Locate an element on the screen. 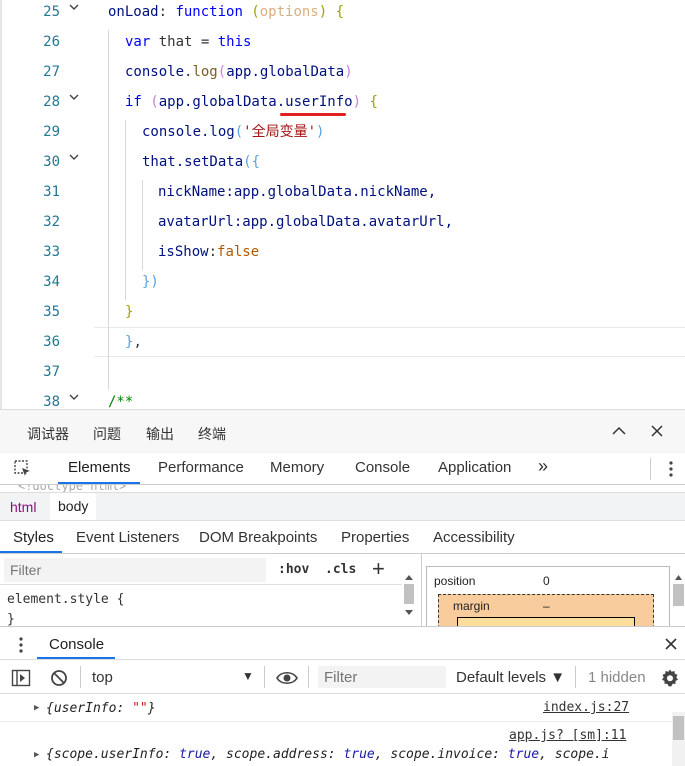  code-text: /** is located at coordinates (121, 401).